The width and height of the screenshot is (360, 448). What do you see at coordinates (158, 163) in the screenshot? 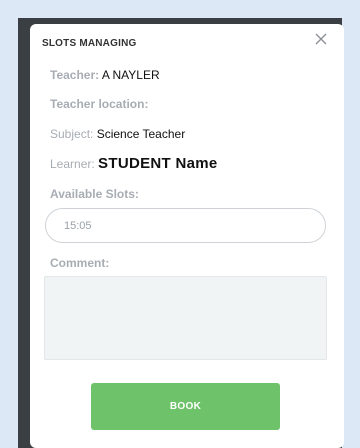
I see `learner-value: STUDENT Name` at bounding box center [158, 163].